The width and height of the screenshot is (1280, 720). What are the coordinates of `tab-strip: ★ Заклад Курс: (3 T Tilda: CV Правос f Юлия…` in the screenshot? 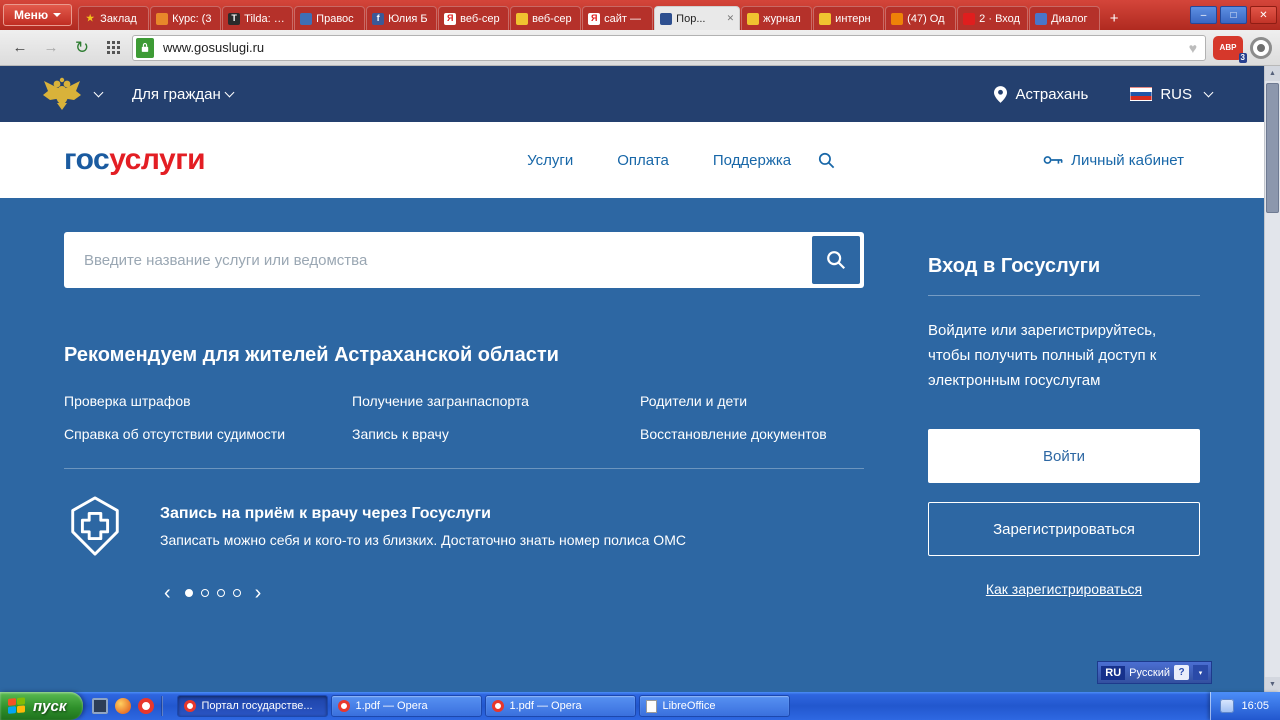 It's located at (634, 15).